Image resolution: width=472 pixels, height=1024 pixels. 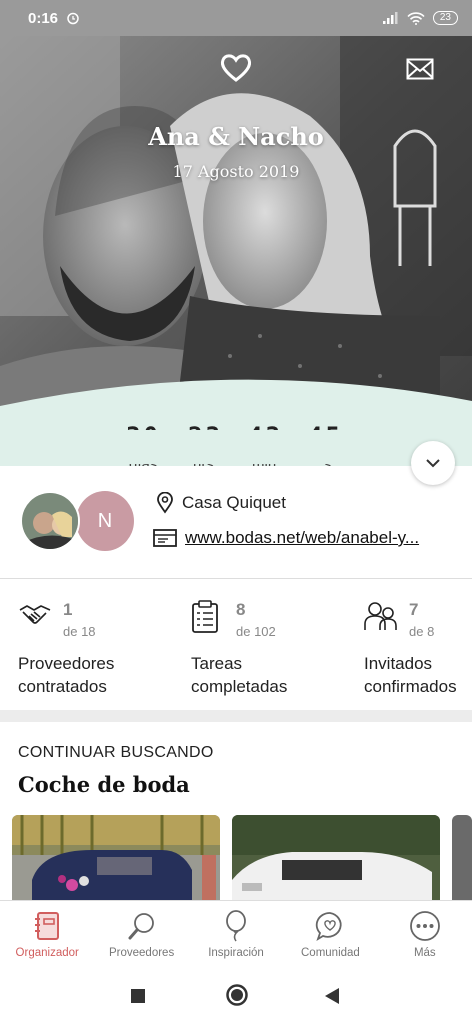 I want to click on stat-total: de 102, so click(x=256, y=631).